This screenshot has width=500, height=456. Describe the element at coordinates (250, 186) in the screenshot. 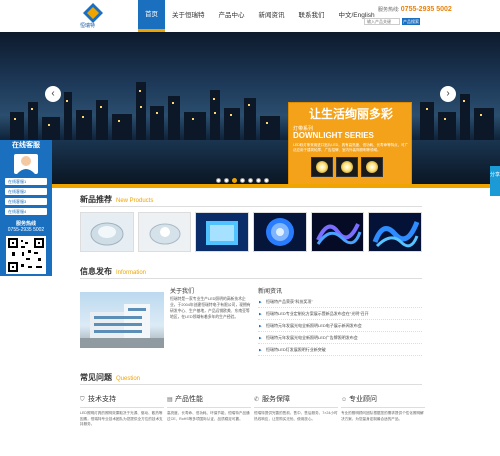

I see `accent-strip` at that location.